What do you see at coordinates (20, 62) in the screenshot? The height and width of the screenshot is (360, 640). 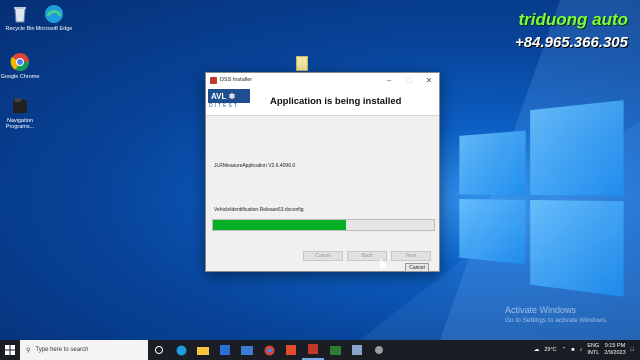 I see `chrome-icon` at bounding box center [20, 62].